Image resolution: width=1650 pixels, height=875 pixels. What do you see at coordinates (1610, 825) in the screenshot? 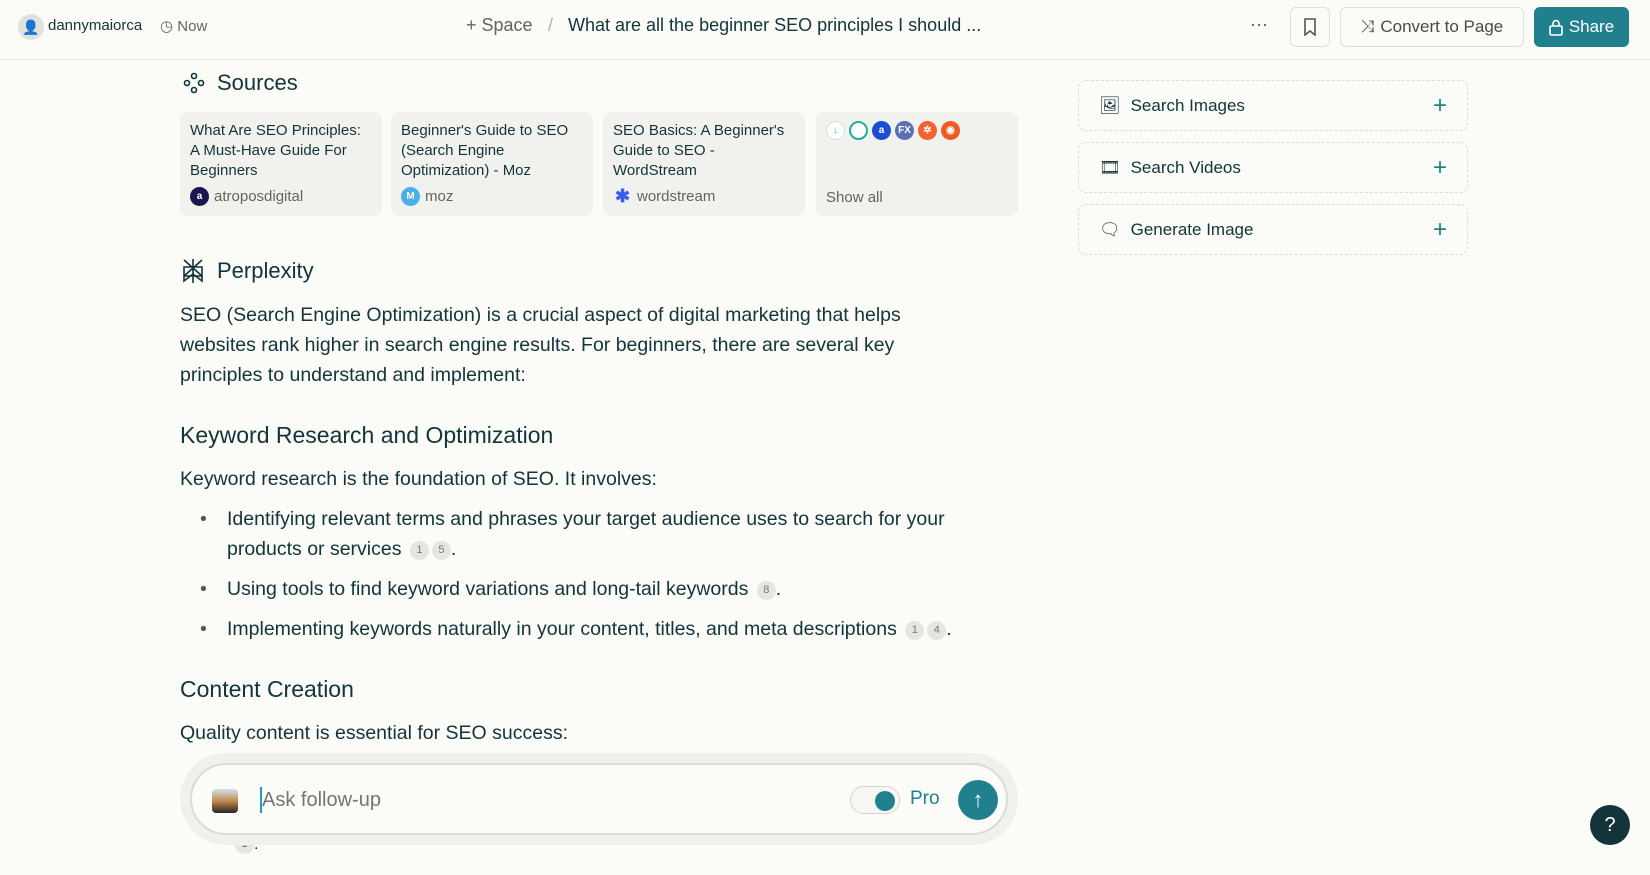
I see `help-button: ?` at bounding box center [1610, 825].